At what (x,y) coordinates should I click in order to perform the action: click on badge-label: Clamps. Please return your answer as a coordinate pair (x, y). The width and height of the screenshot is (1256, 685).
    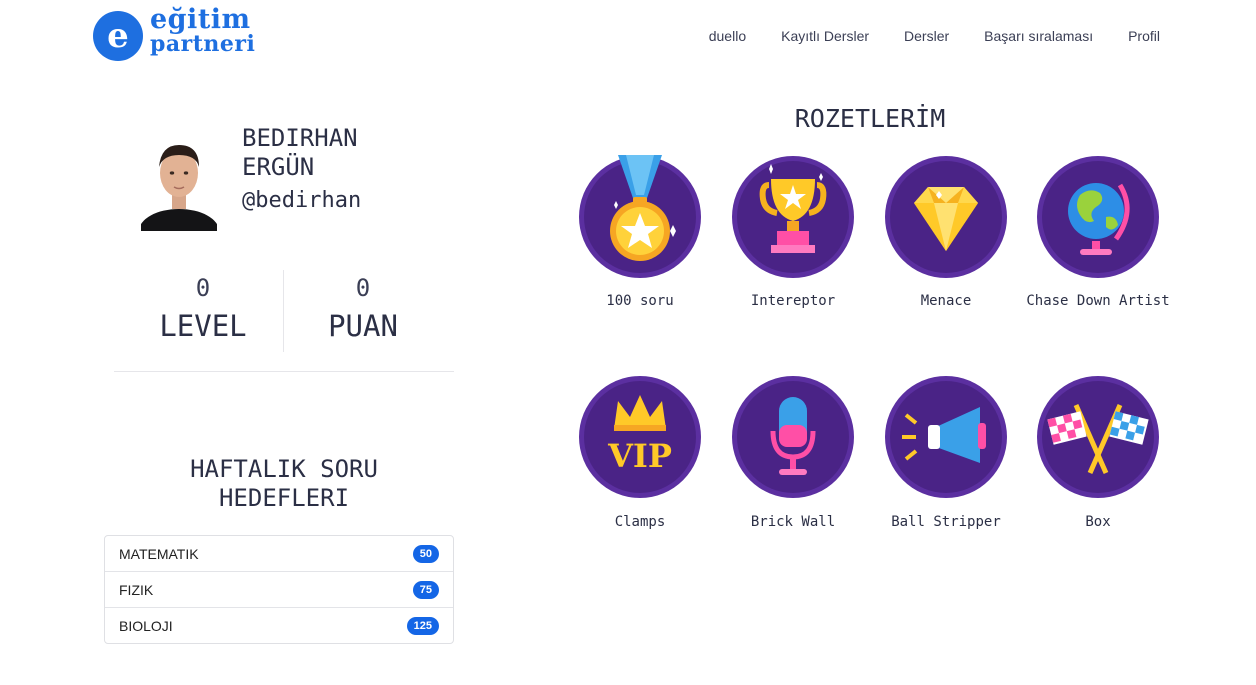
    Looking at the image, I should click on (640, 522).